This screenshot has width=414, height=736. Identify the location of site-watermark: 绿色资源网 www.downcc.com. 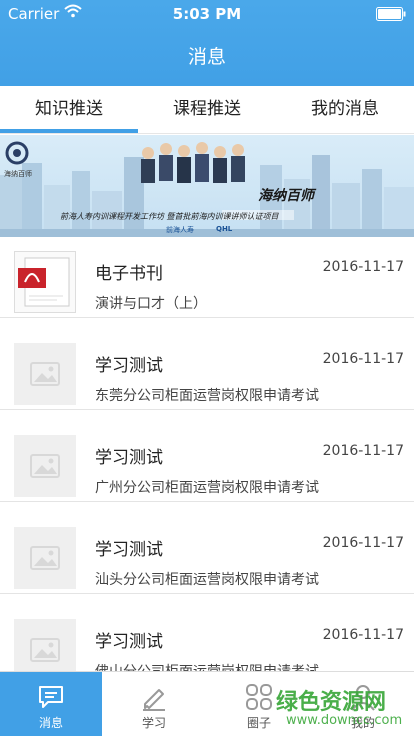
(342, 707).